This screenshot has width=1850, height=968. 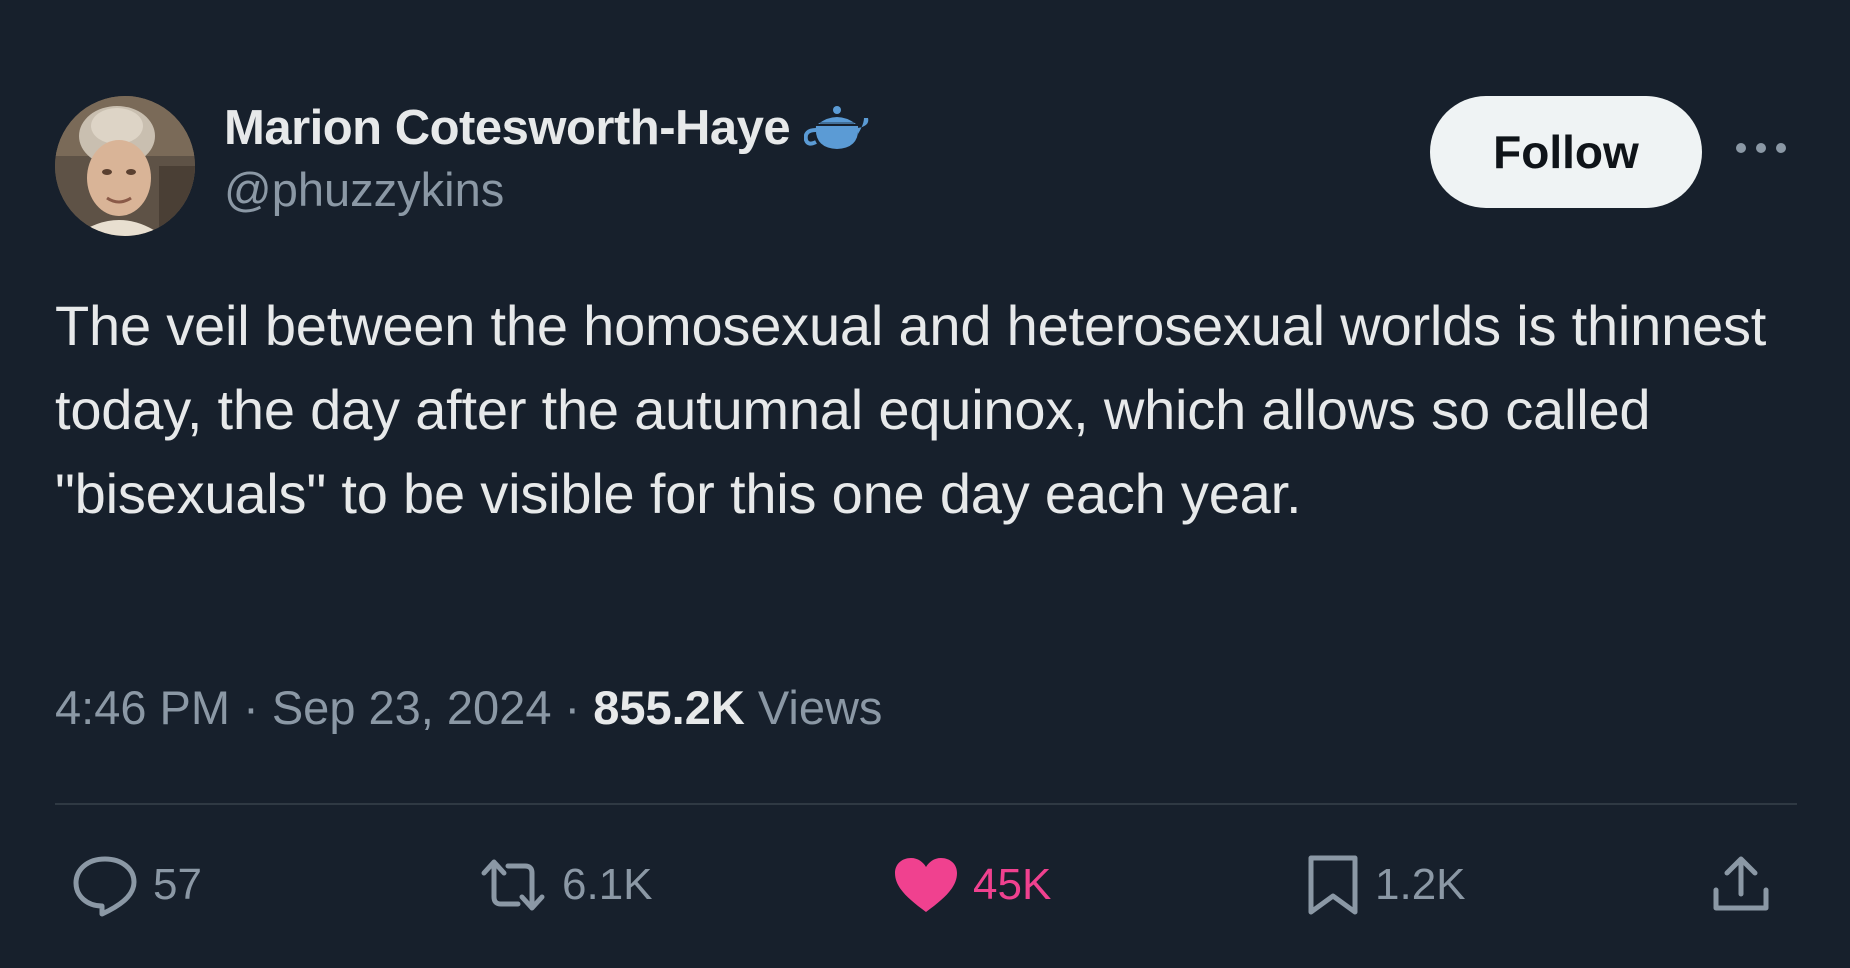 I want to click on share-button, so click(x=1741, y=885).